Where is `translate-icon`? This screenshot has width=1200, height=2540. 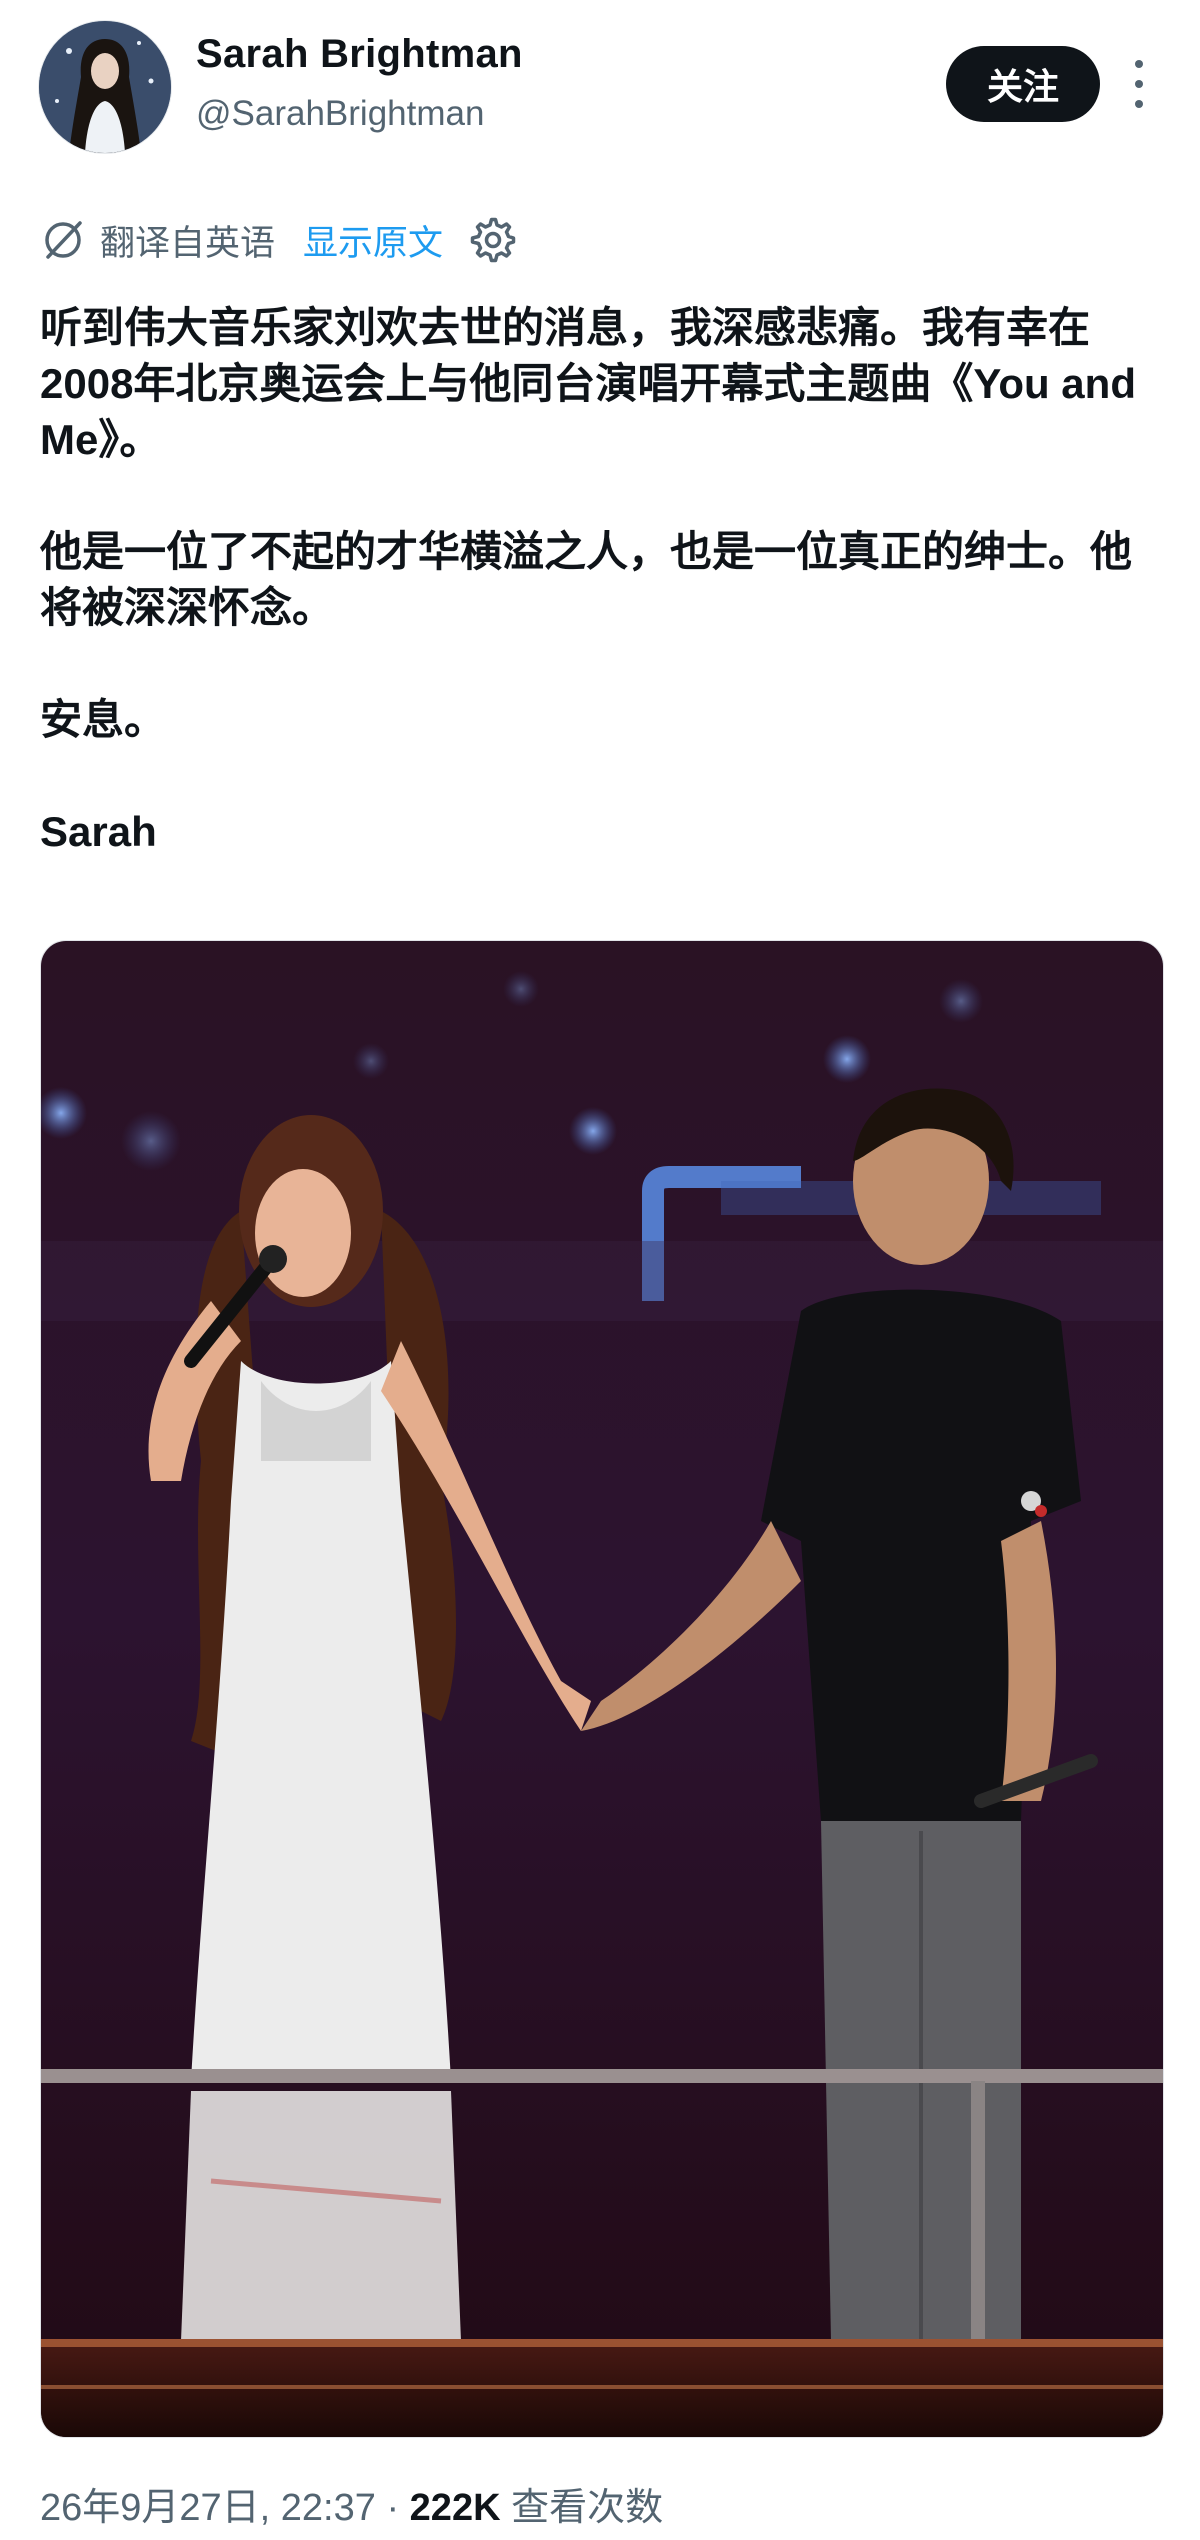 translate-icon is located at coordinates (63, 240).